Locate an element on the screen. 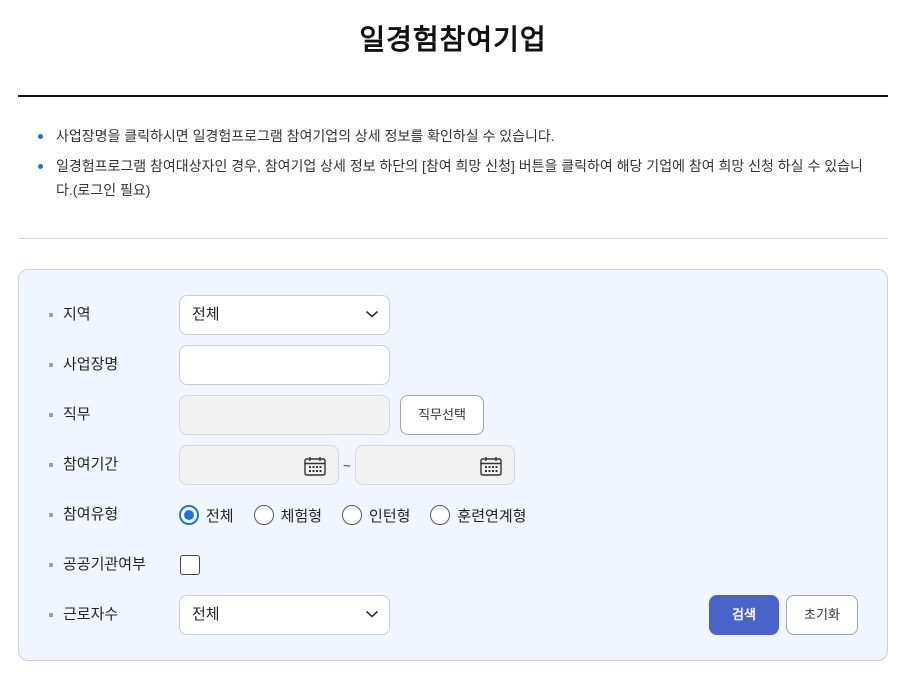 This screenshot has width=906, height=679. page-title: 일경험참여기업 is located at coordinates (453, 39).